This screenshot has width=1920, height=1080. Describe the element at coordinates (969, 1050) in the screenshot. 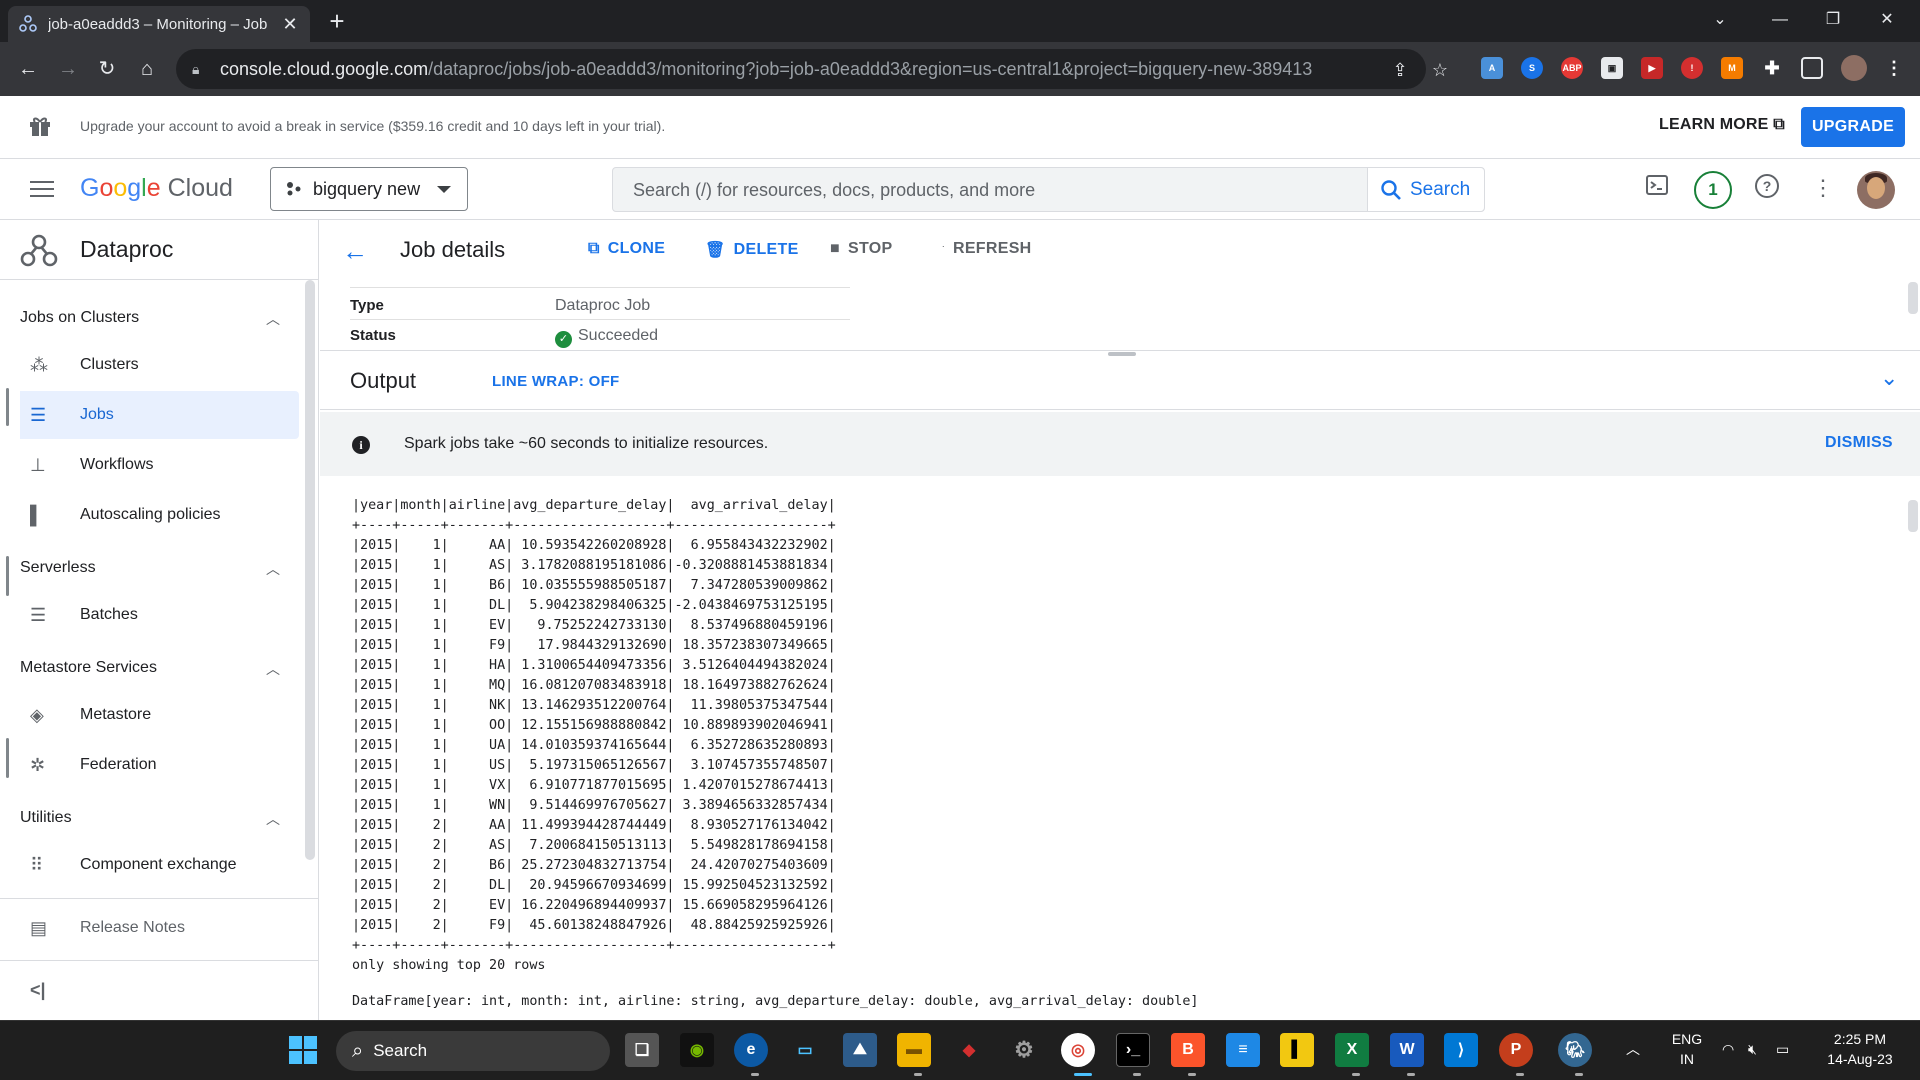

I see `game-icon: ◆` at that location.